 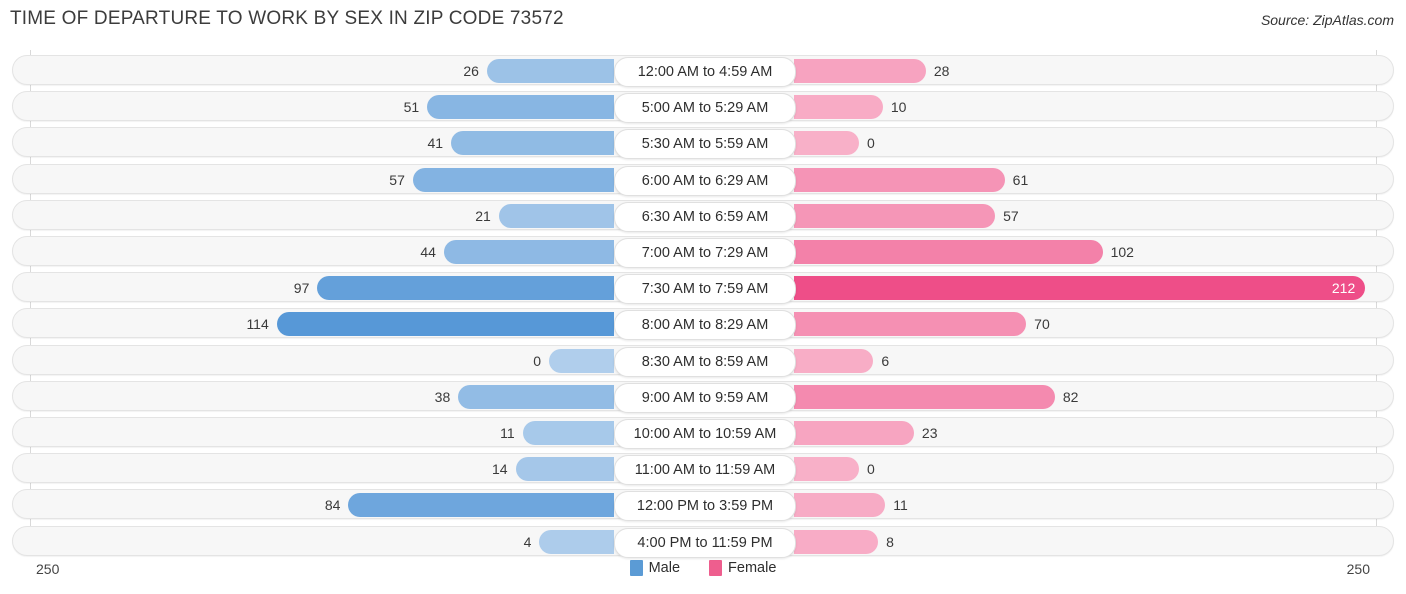 I want to click on value-label-male: 51, so click(x=411, y=107).